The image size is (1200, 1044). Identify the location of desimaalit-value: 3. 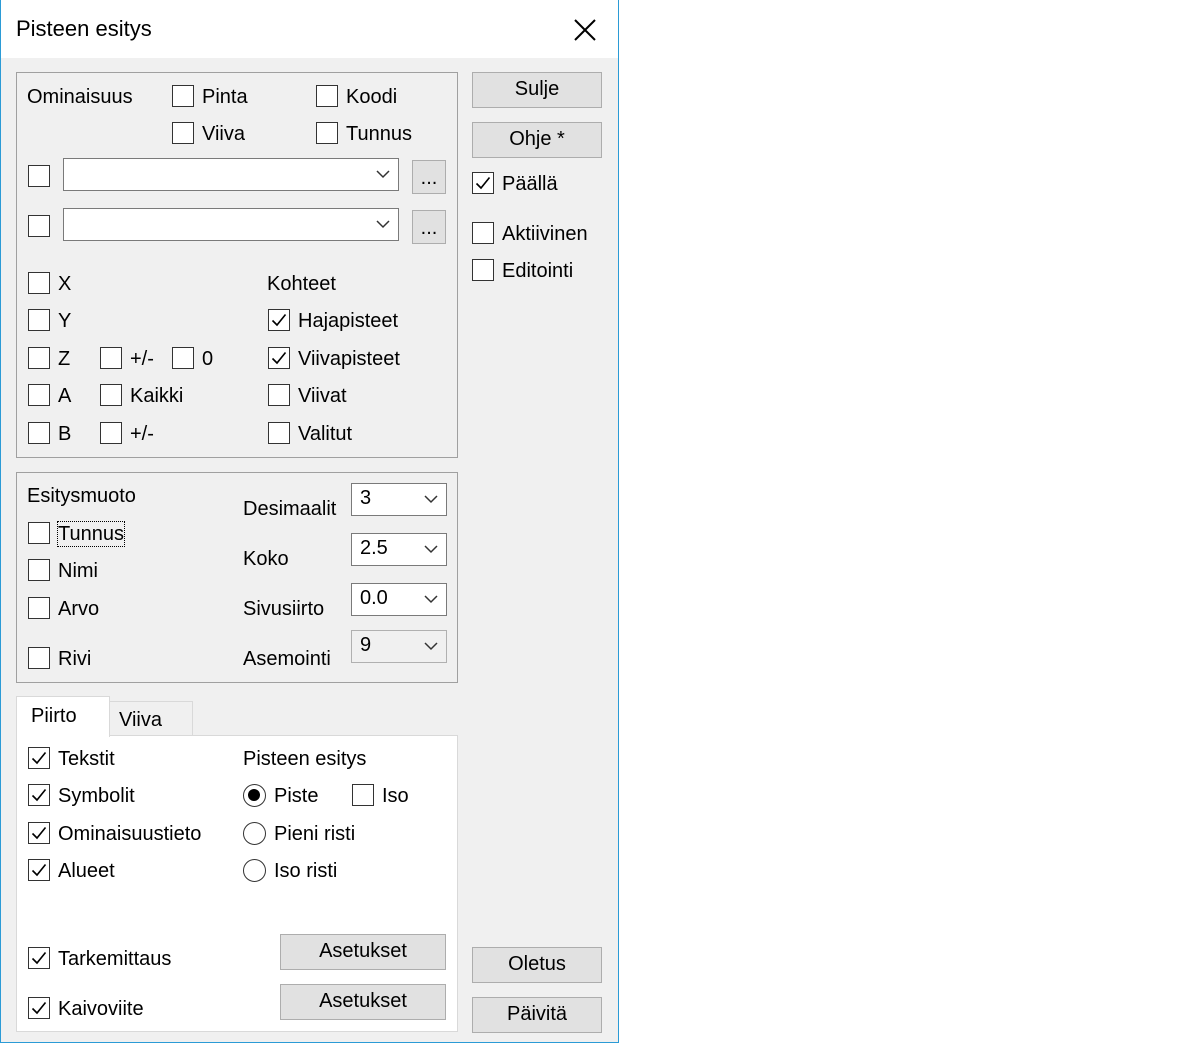
(366, 498).